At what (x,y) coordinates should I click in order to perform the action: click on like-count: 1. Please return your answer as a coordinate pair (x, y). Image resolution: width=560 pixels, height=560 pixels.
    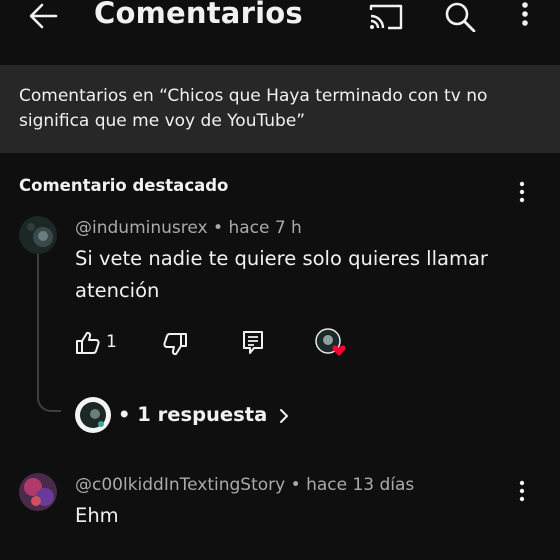
    Looking at the image, I should click on (111, 342).